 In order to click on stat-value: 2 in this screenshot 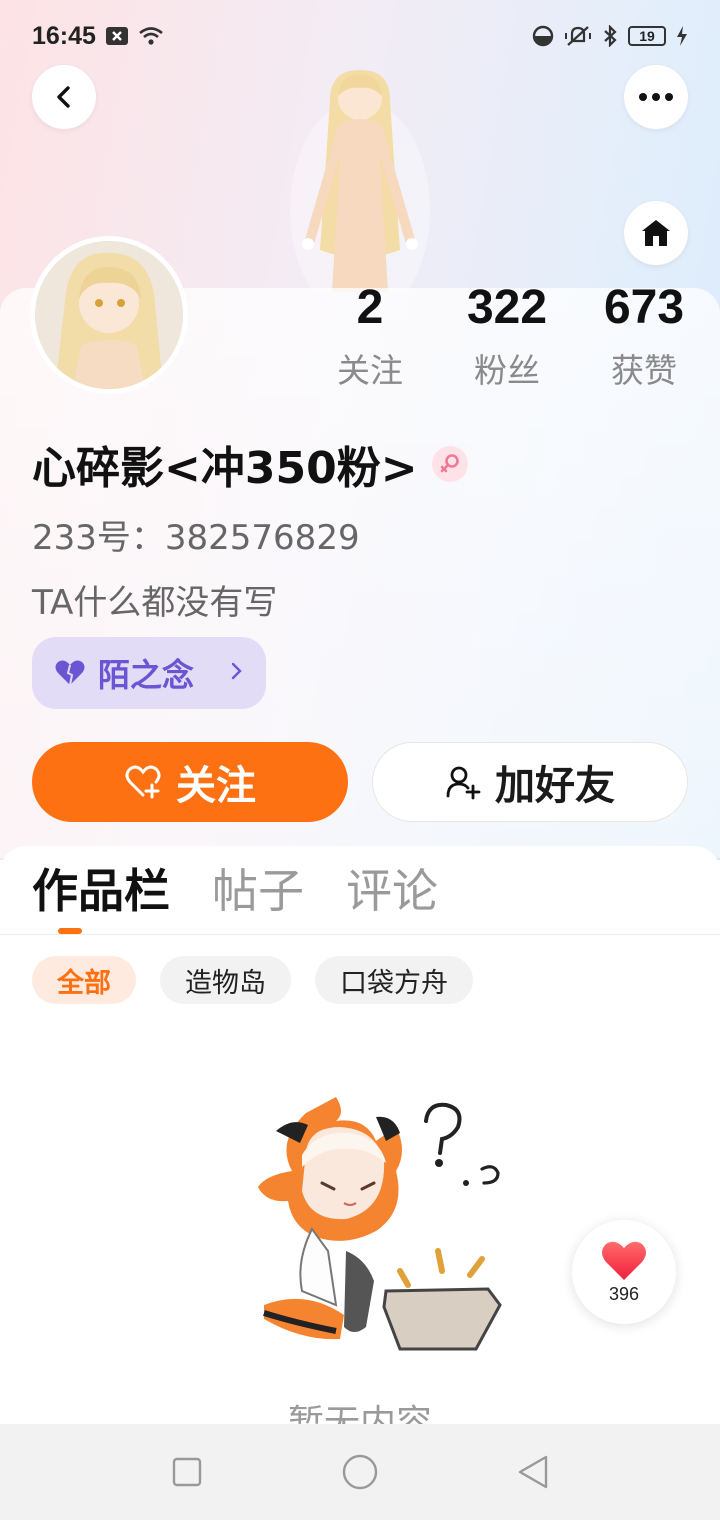, I will do `click(370, 307)`.